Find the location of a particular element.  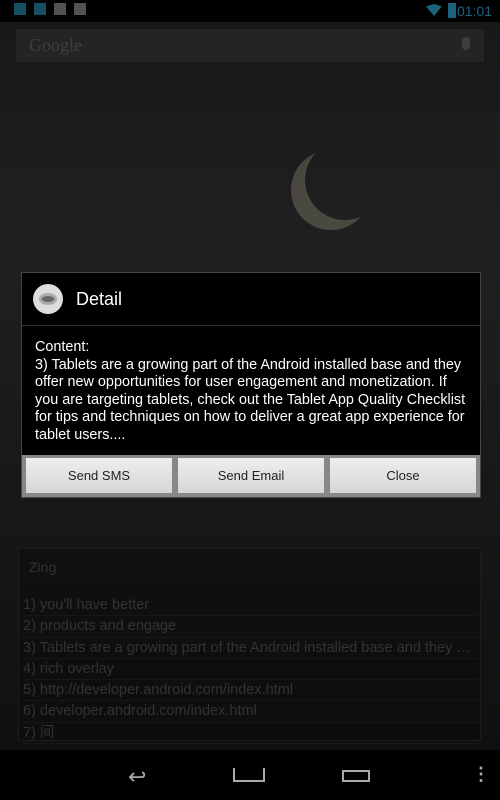

home-icon is located at coordinates (249, 775).